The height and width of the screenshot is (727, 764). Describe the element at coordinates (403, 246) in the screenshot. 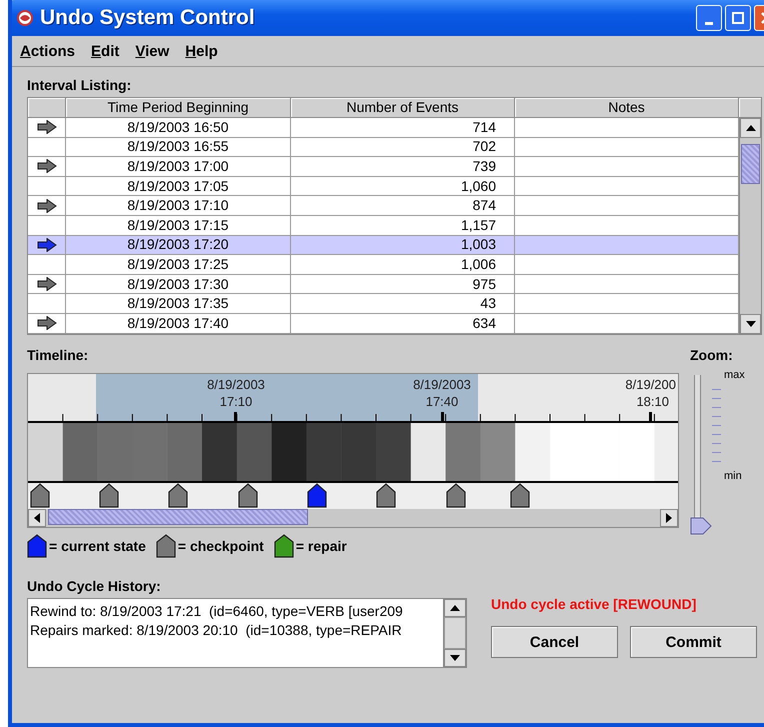

I see `table-cell: 1,003` at that location.